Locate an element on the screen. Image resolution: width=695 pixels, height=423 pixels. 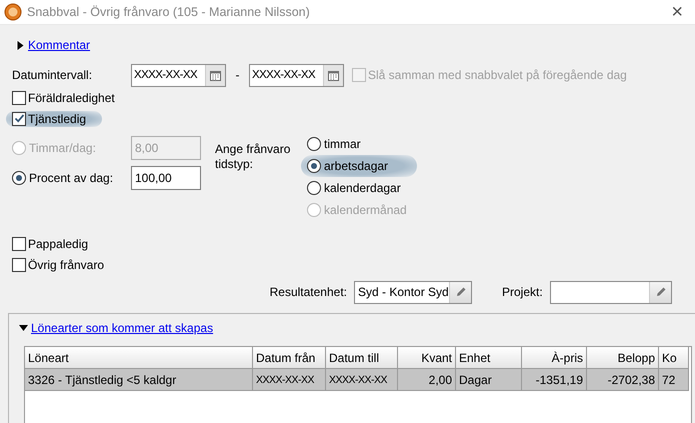
checkbox-option: Pappaledig is located at coordinates (54, 244).